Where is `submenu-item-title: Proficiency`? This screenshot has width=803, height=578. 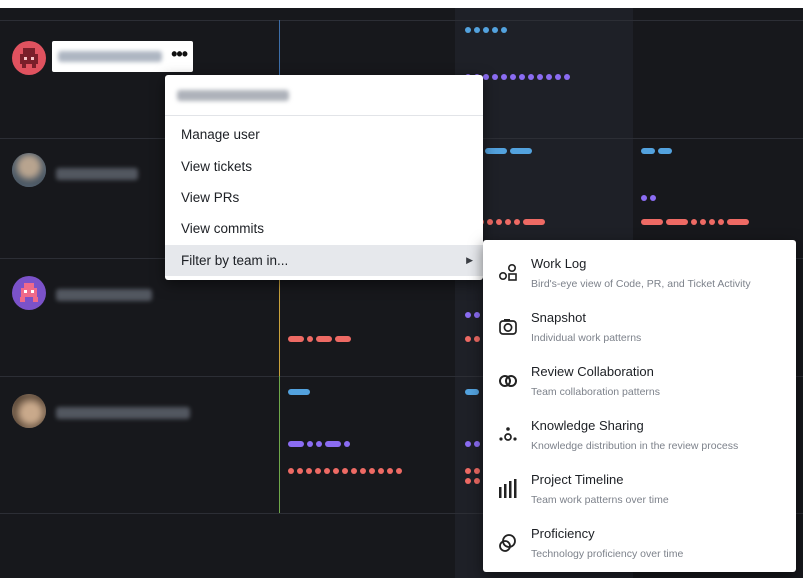 submenu-item-title: Proficiency is located at coordinates (563, 533).